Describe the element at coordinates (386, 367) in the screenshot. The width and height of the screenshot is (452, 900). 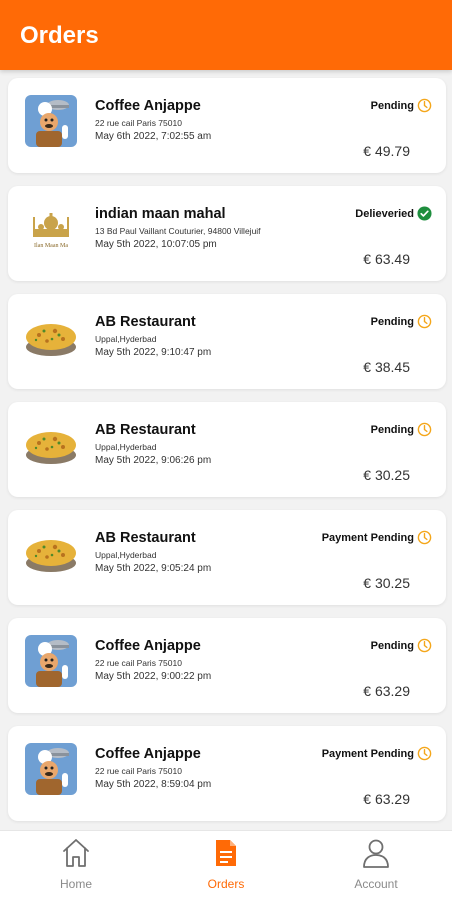
I see `order-price: € 38.45` at that location.